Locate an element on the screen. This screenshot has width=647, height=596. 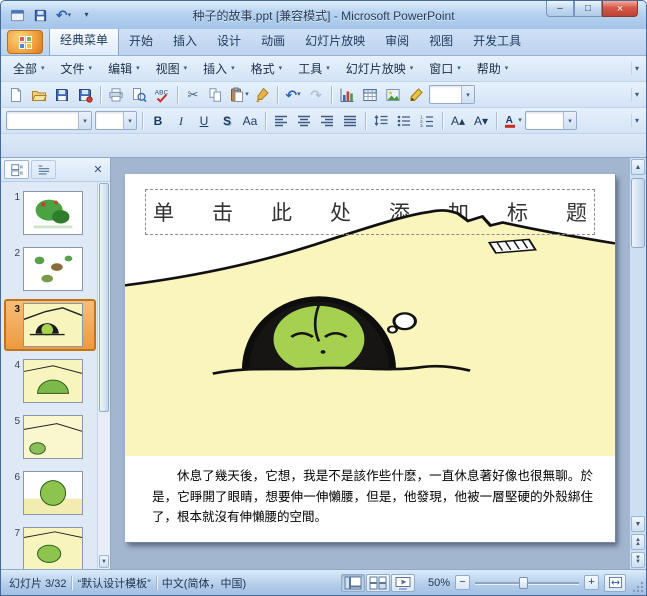
title-placeholder is located at coordinates (370, 212).